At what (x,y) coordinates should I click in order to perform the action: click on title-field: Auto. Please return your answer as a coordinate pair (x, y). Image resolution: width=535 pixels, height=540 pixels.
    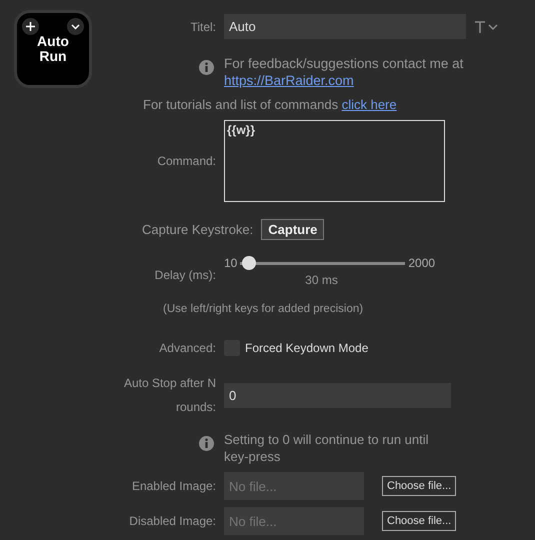
    Looking at the image, I should click on (345, 26).